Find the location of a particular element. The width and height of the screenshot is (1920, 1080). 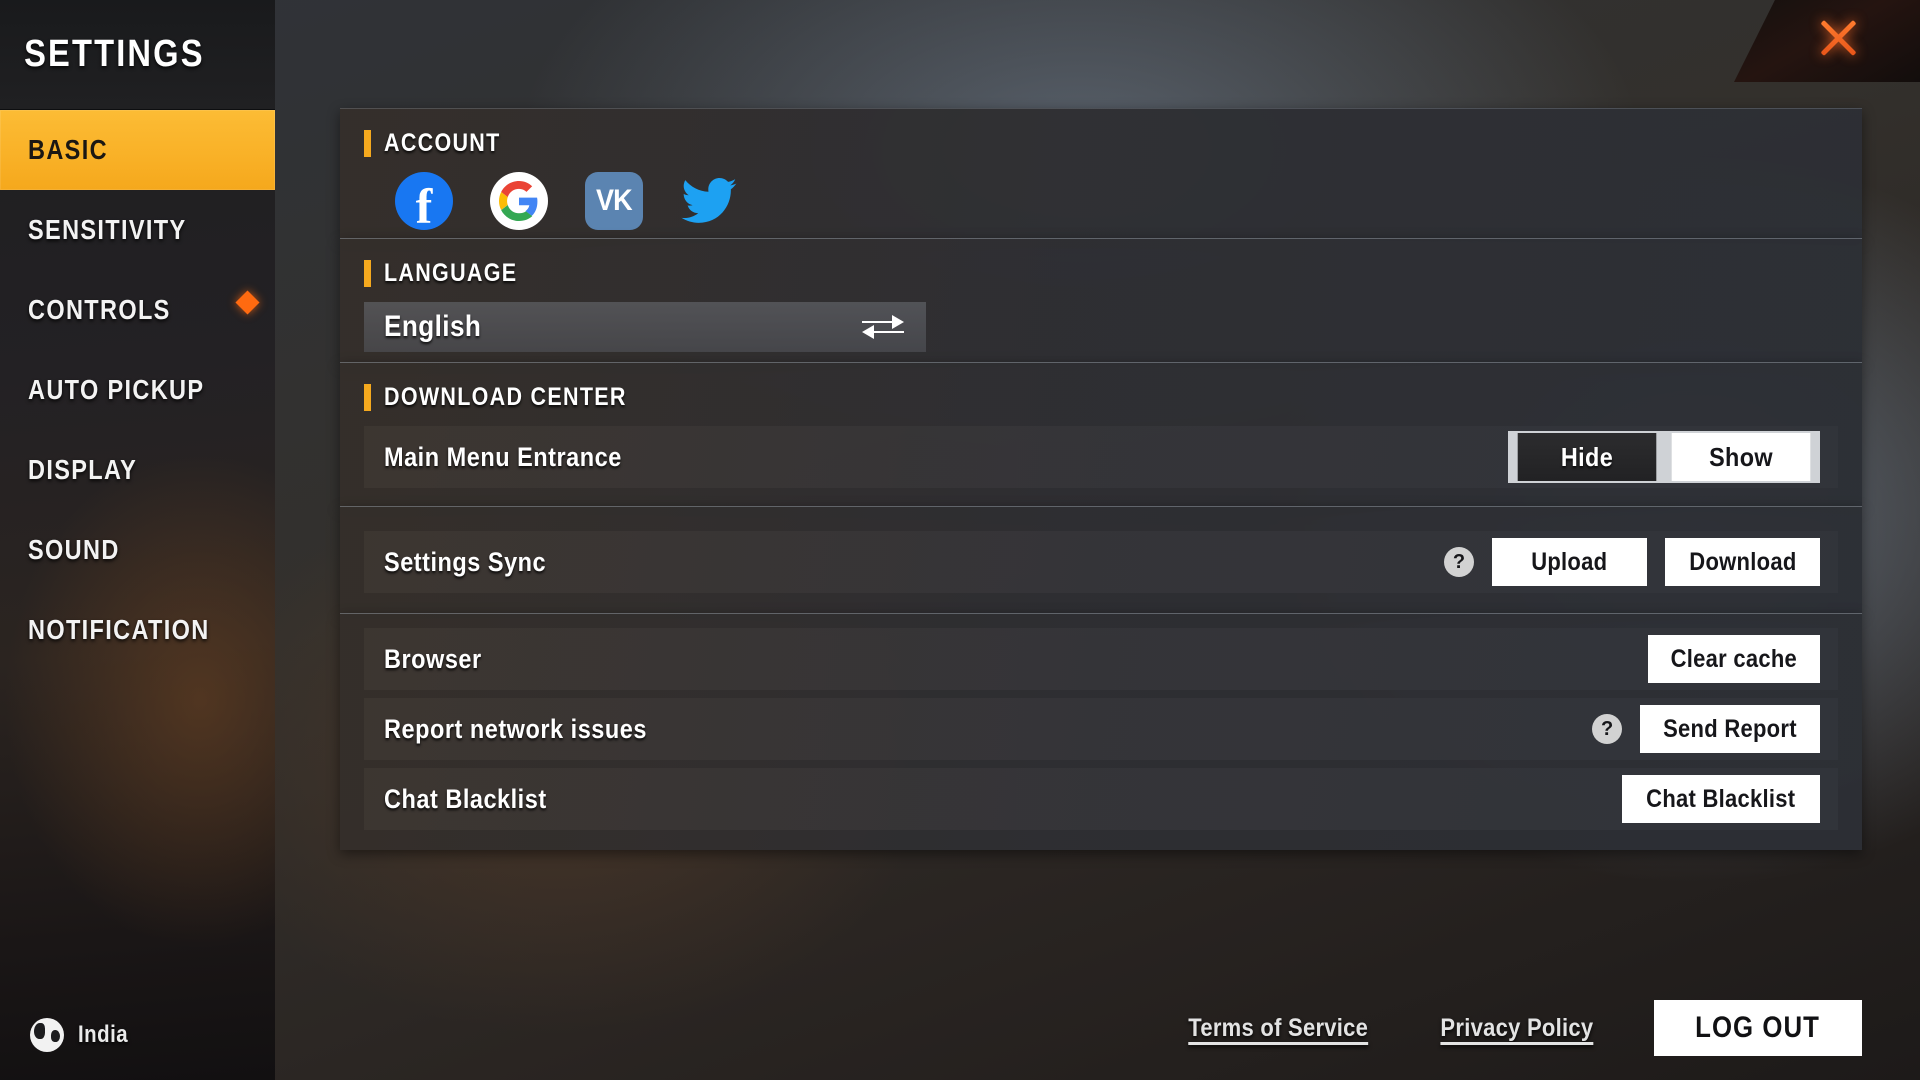

swap-arrows-icon is located at coordinates (883, 327).